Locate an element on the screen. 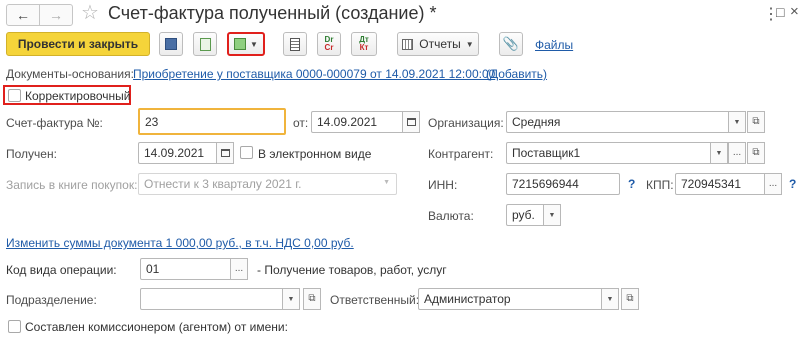  division-open-button: ⧉ is located at coordinates (312, 299).